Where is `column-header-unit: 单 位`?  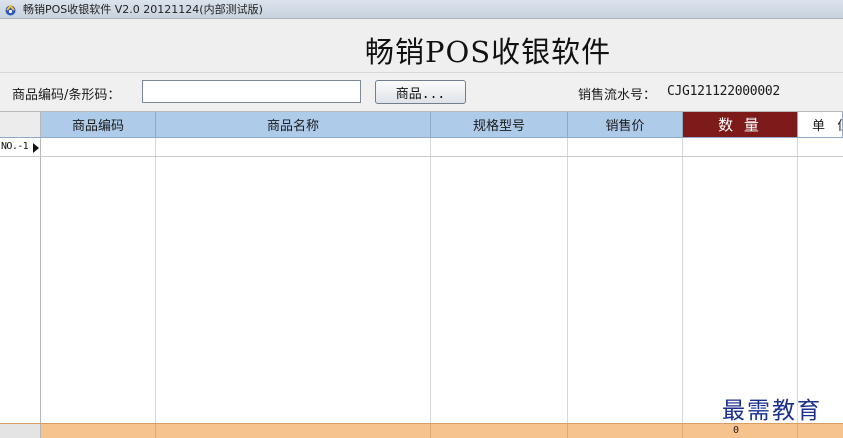 column-header-unit: 单 位 is located at coordinates (820, 125).